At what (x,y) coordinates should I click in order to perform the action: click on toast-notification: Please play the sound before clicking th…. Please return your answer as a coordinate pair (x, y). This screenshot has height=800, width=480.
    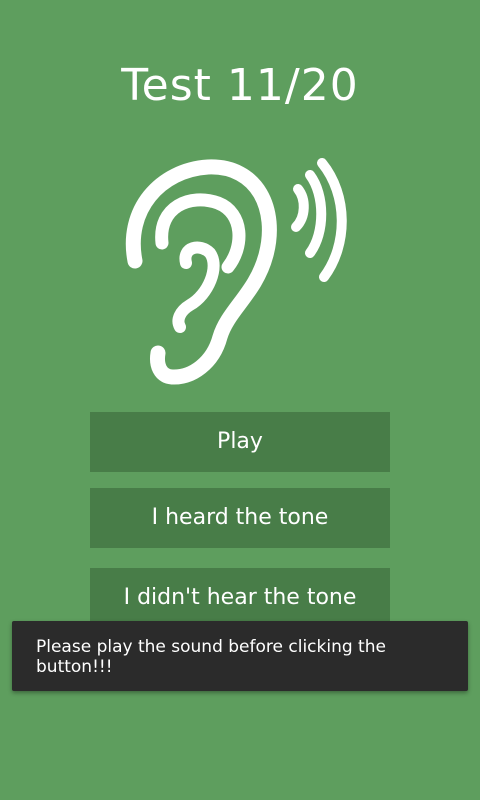
    Looking at the image, I should click on (240, 656).